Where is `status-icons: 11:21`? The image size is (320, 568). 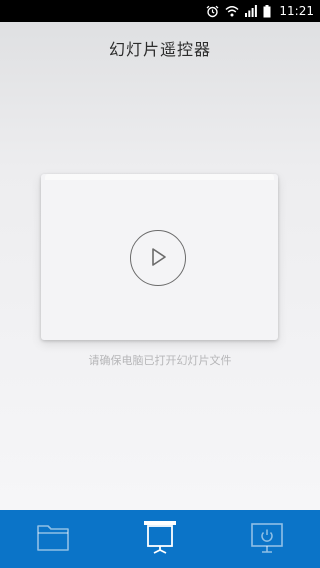 status-icons: 11:21 is located at coordinates (260, 11).